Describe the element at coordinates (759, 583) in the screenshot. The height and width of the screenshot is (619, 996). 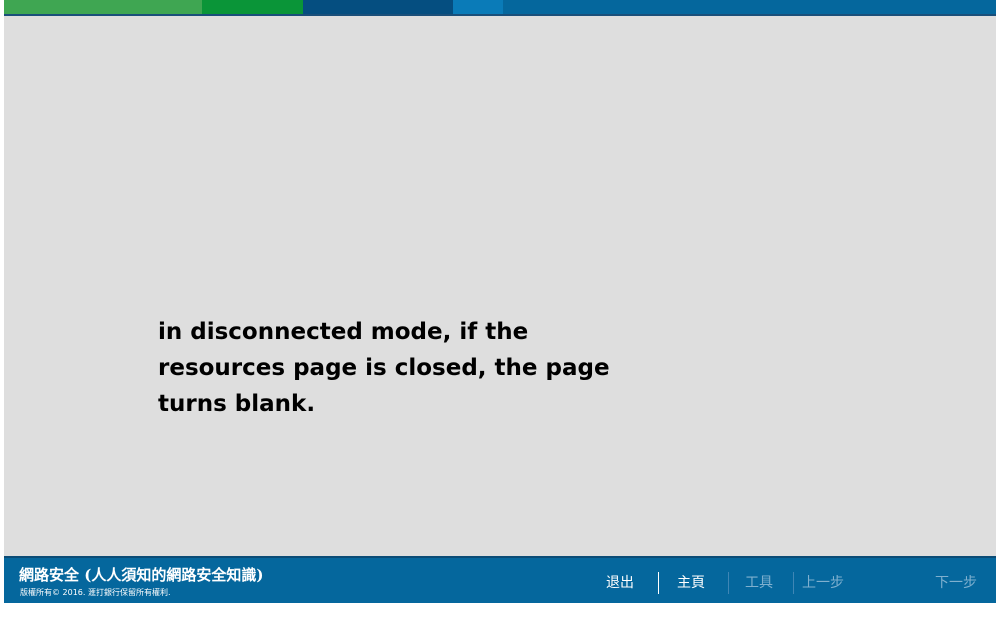
I see `tools-button: 工具` at that location.